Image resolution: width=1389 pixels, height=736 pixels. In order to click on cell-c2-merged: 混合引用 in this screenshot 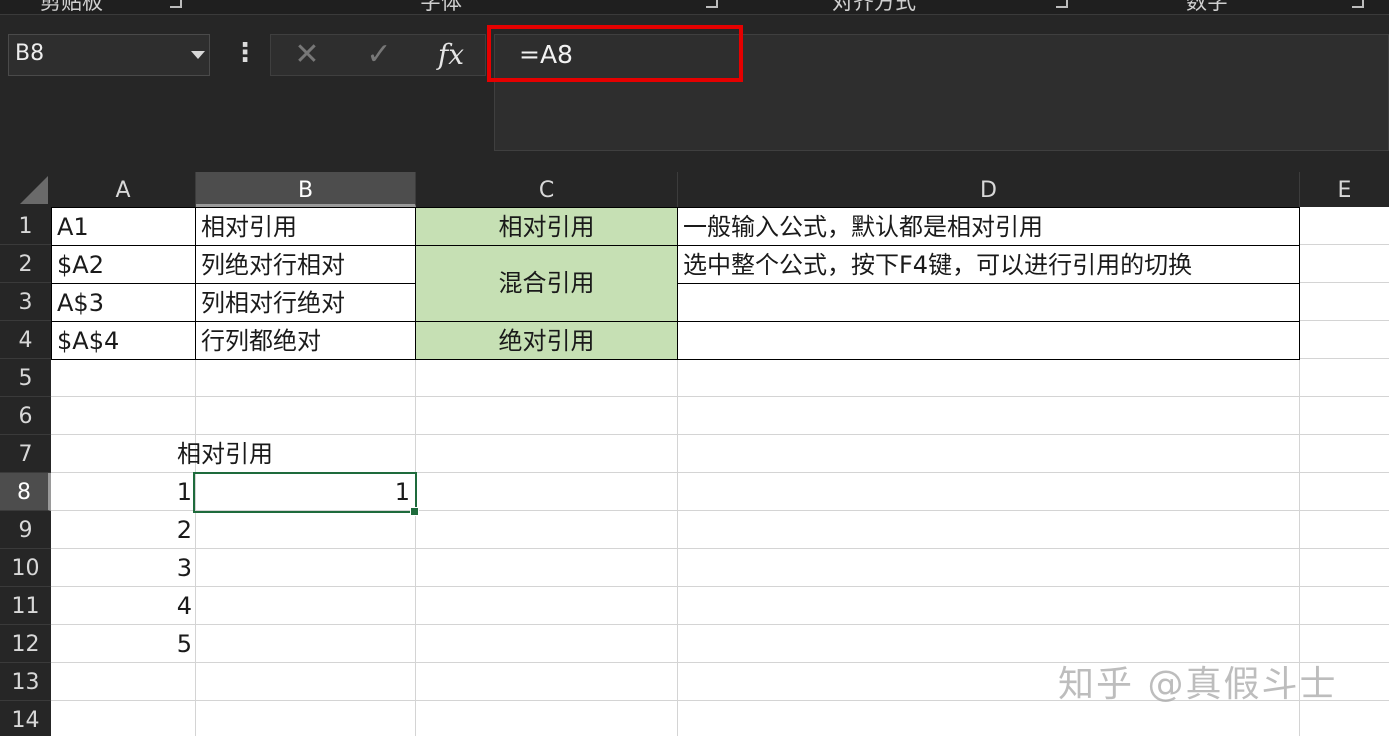, I will do `click(546, 283)`.